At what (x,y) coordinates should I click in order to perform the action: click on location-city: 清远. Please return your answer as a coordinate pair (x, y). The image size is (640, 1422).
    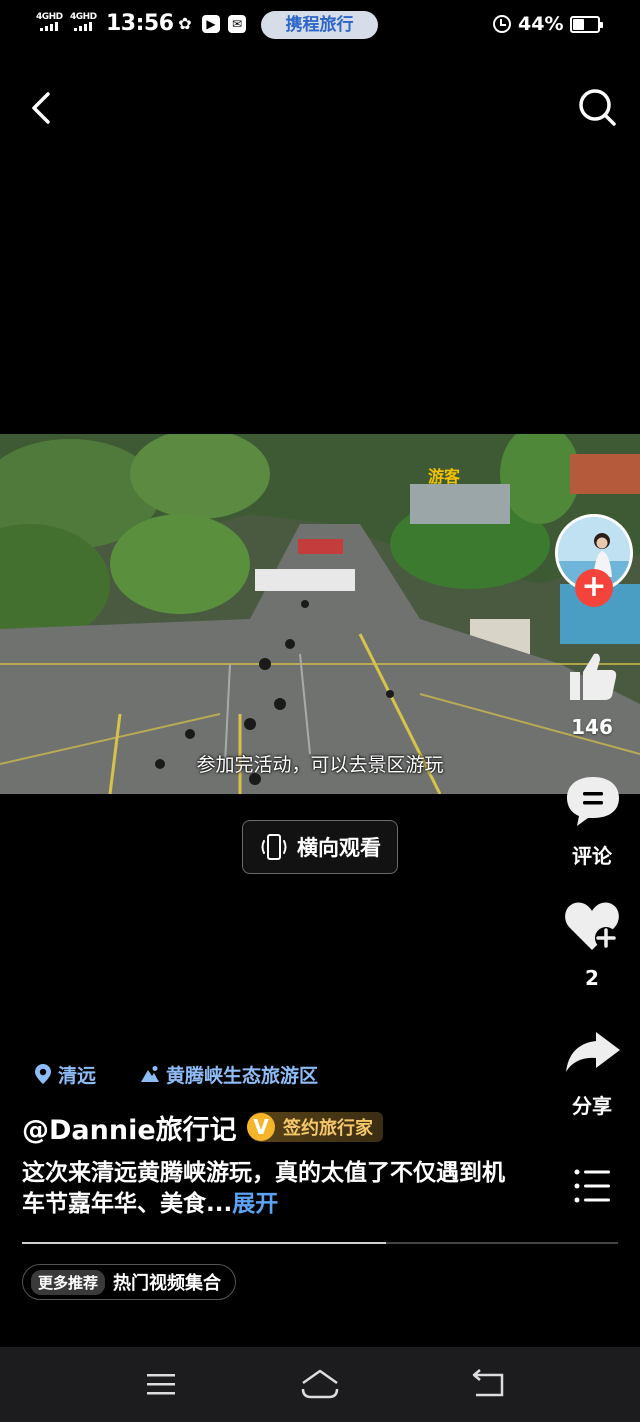
    Looking at the image, I should click on (77, 1075).